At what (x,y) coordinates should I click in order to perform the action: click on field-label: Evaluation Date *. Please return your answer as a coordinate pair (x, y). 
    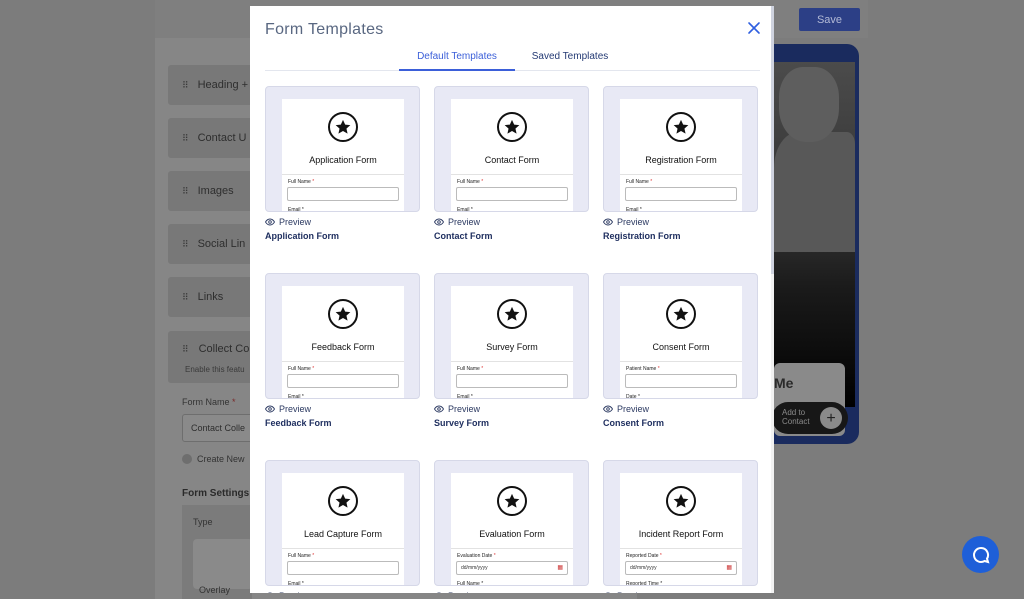
    Looking at the image, I should click on (476, 556).